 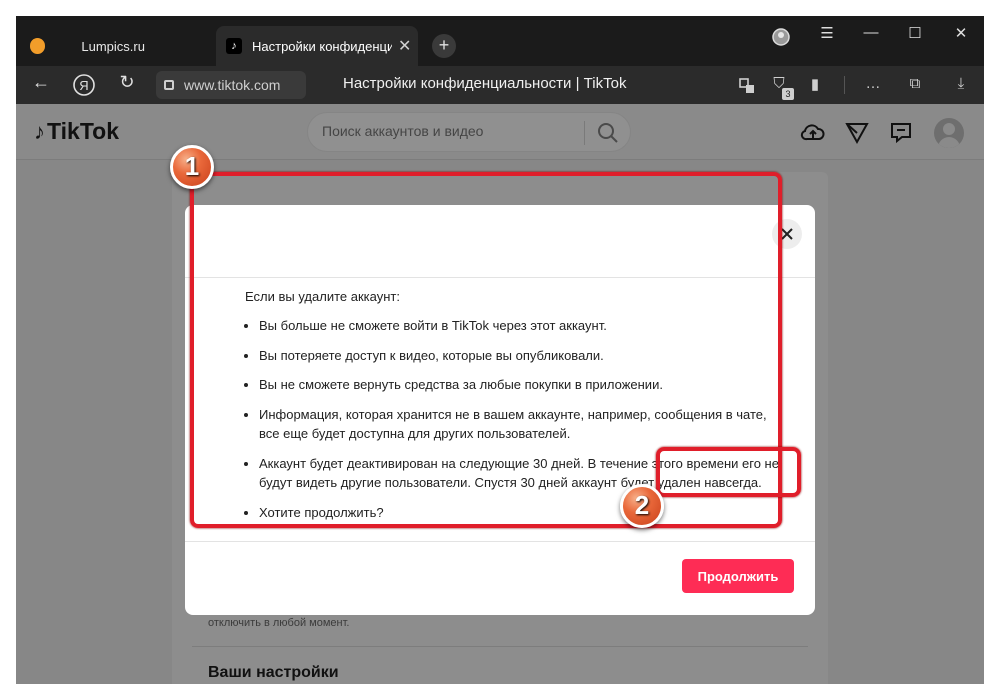 I want to click on tab-close-icon: ✕, so click(x=404, y=46).